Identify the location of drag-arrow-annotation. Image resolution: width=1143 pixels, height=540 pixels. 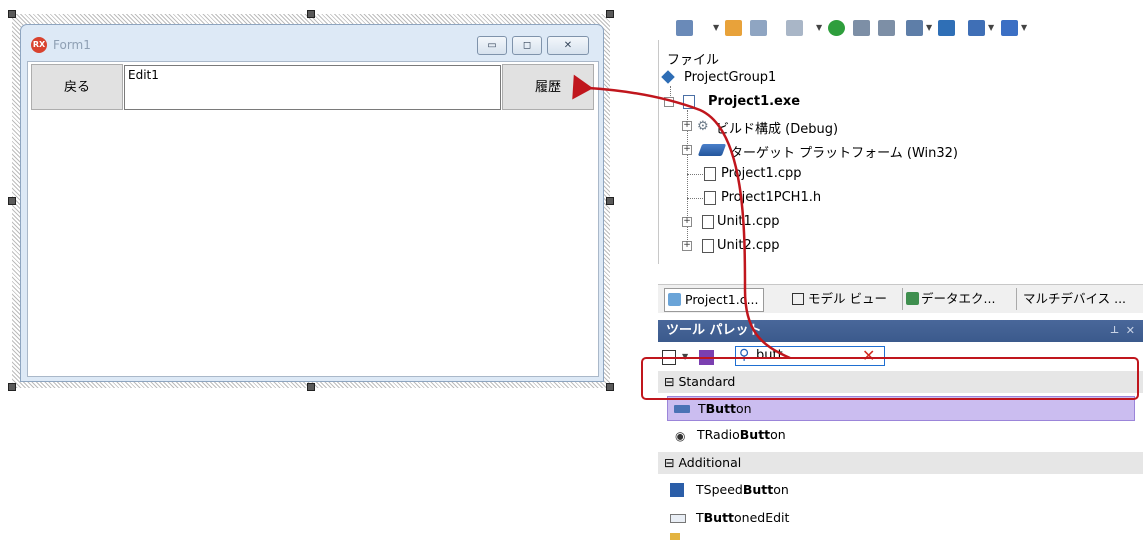
(681, 217).